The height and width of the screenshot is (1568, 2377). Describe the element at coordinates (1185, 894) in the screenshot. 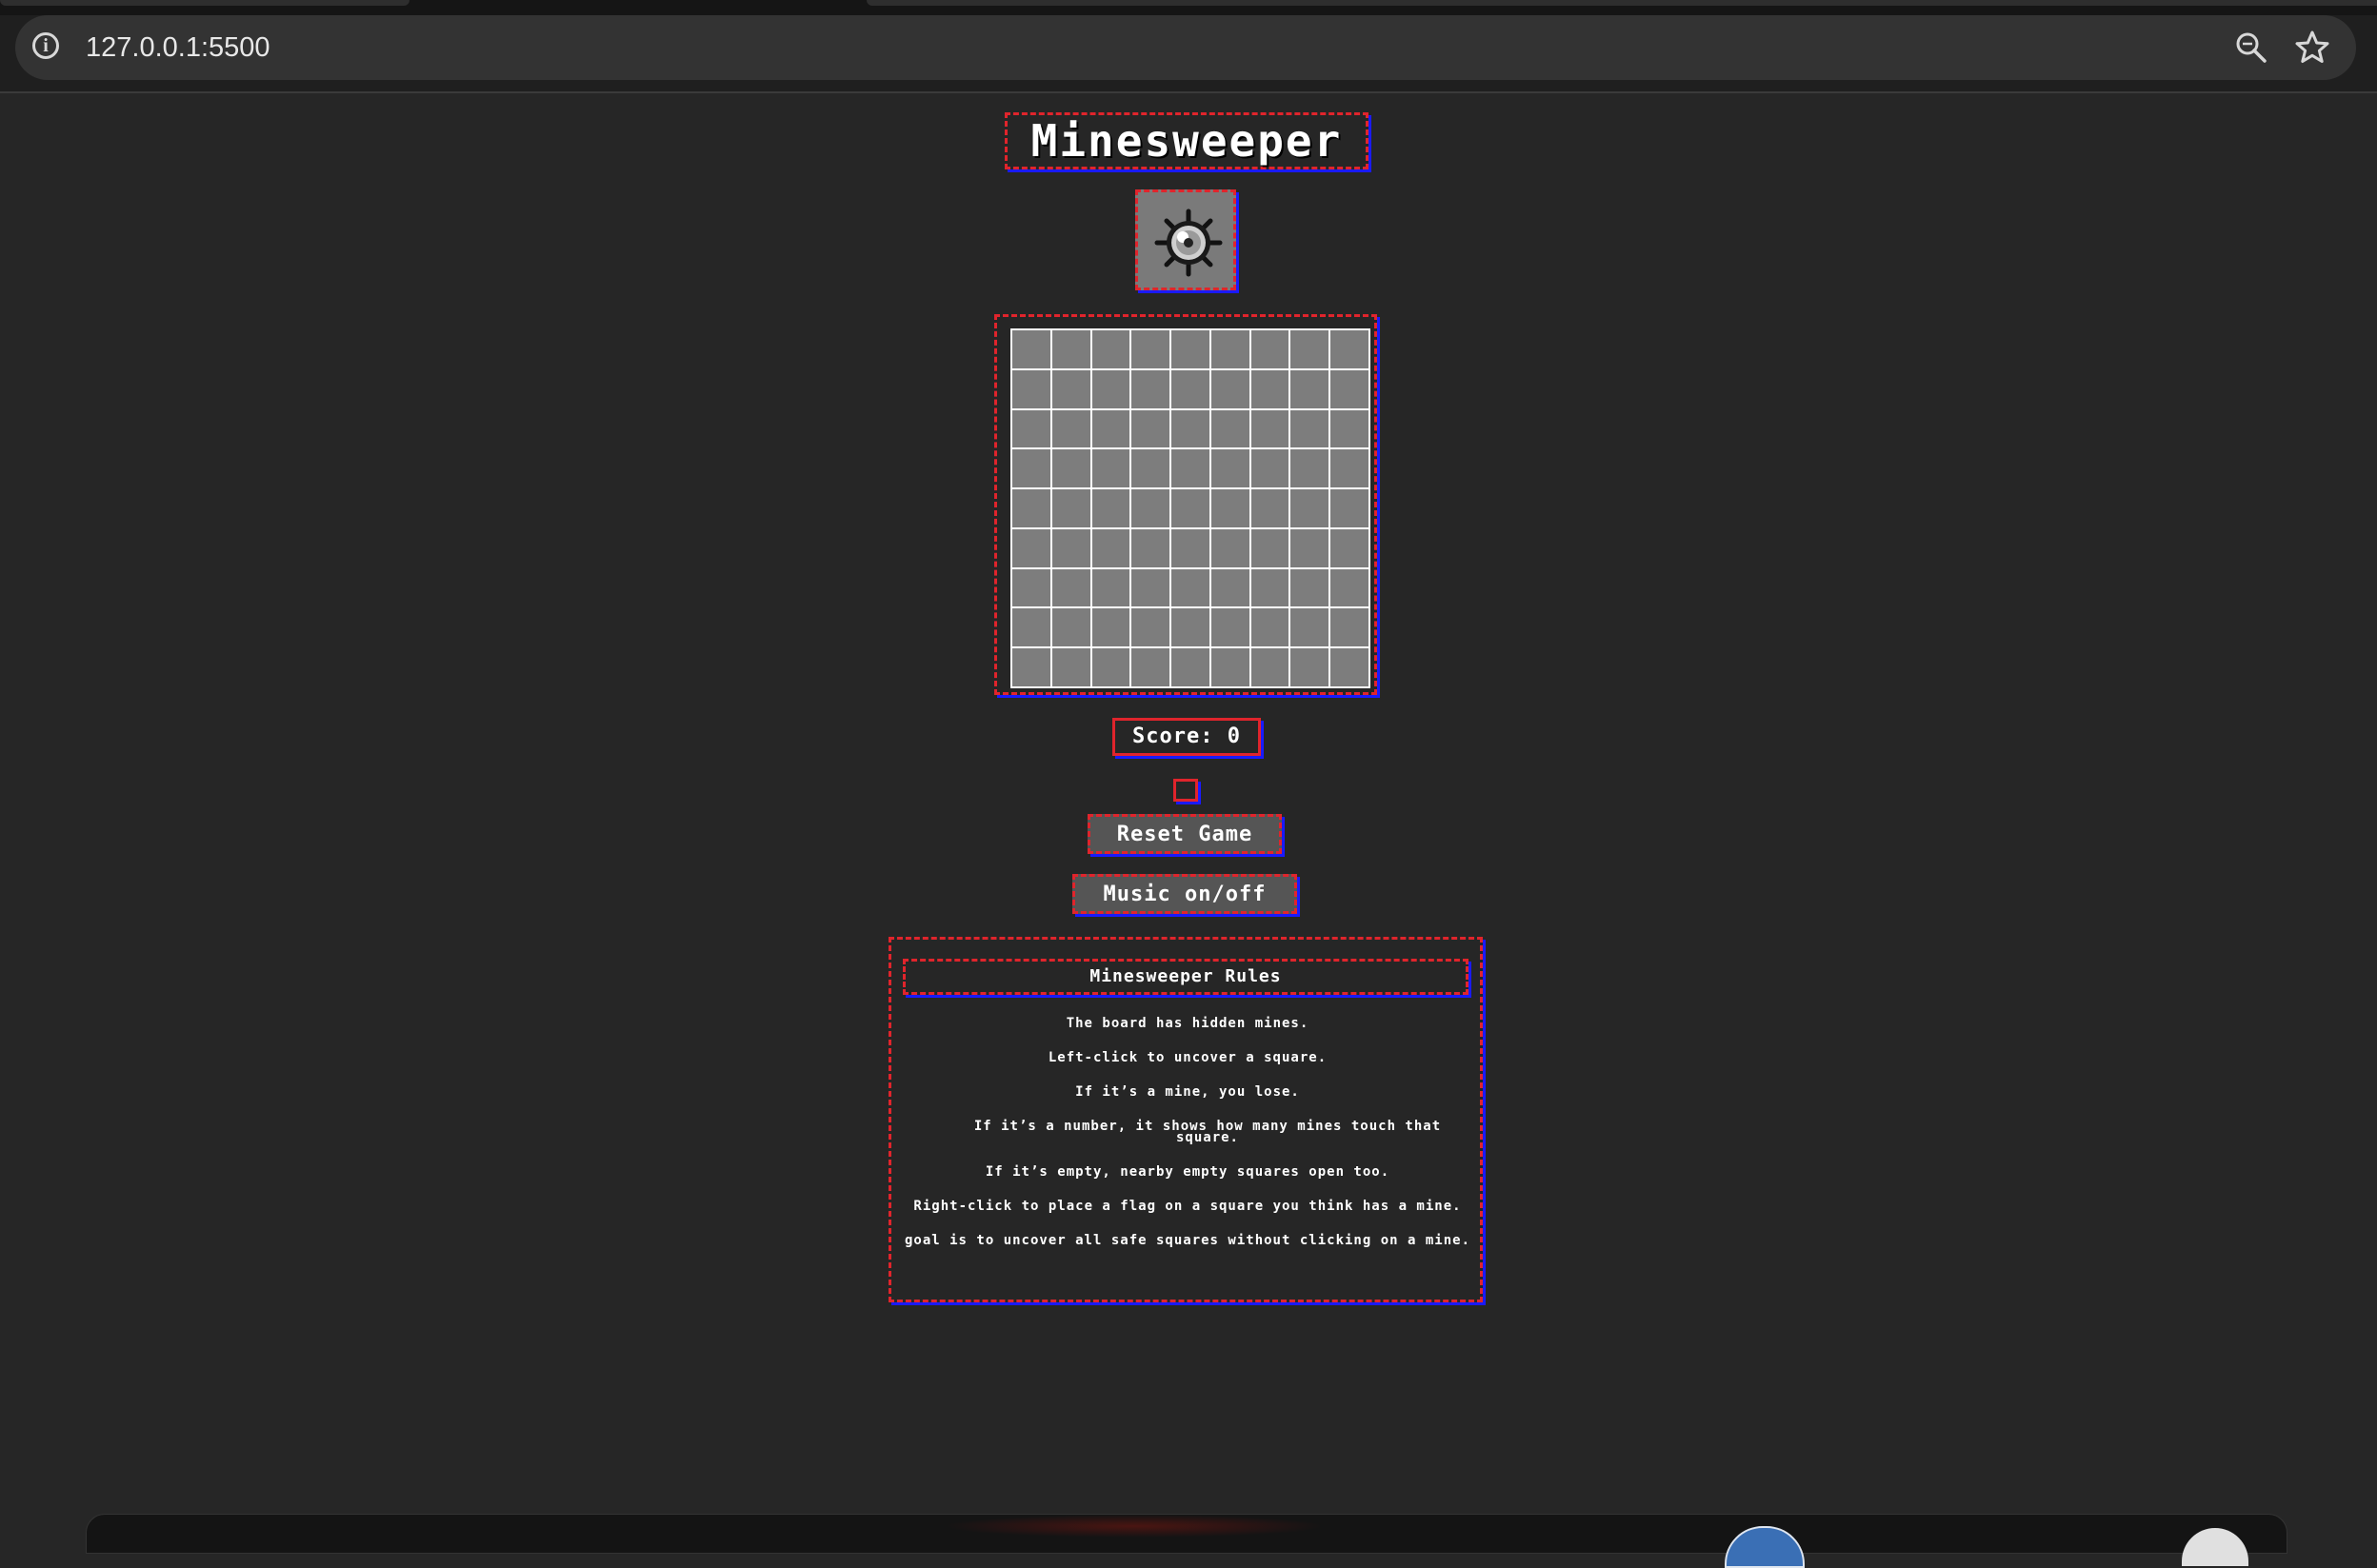

I see `music-toggle-button: Music on/off` at that location.